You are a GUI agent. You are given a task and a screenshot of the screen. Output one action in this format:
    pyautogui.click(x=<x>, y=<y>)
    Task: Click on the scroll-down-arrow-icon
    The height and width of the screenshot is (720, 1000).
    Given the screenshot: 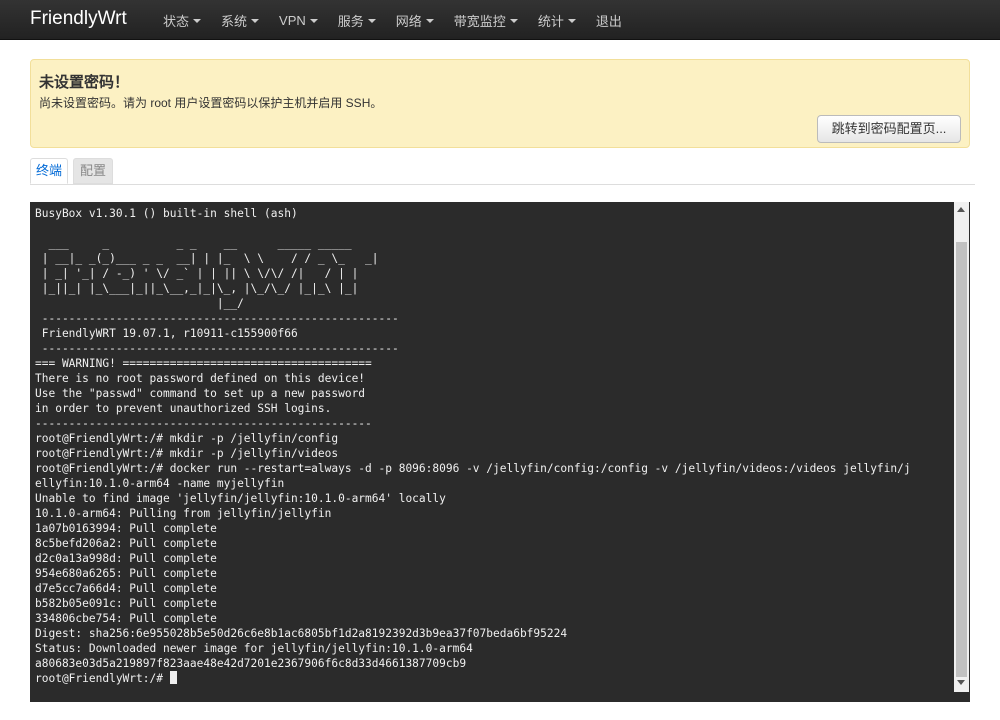 What is the action you would take?
    pyautogui.click(x=961, y=682)
    